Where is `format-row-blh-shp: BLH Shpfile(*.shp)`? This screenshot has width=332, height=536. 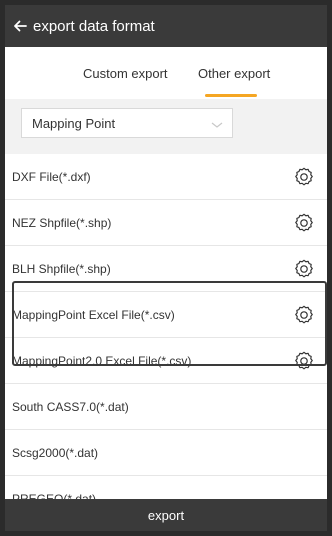
format-row-blh-shp: BLH Shpfile(*.shp) is located at coordinates (166, 269).